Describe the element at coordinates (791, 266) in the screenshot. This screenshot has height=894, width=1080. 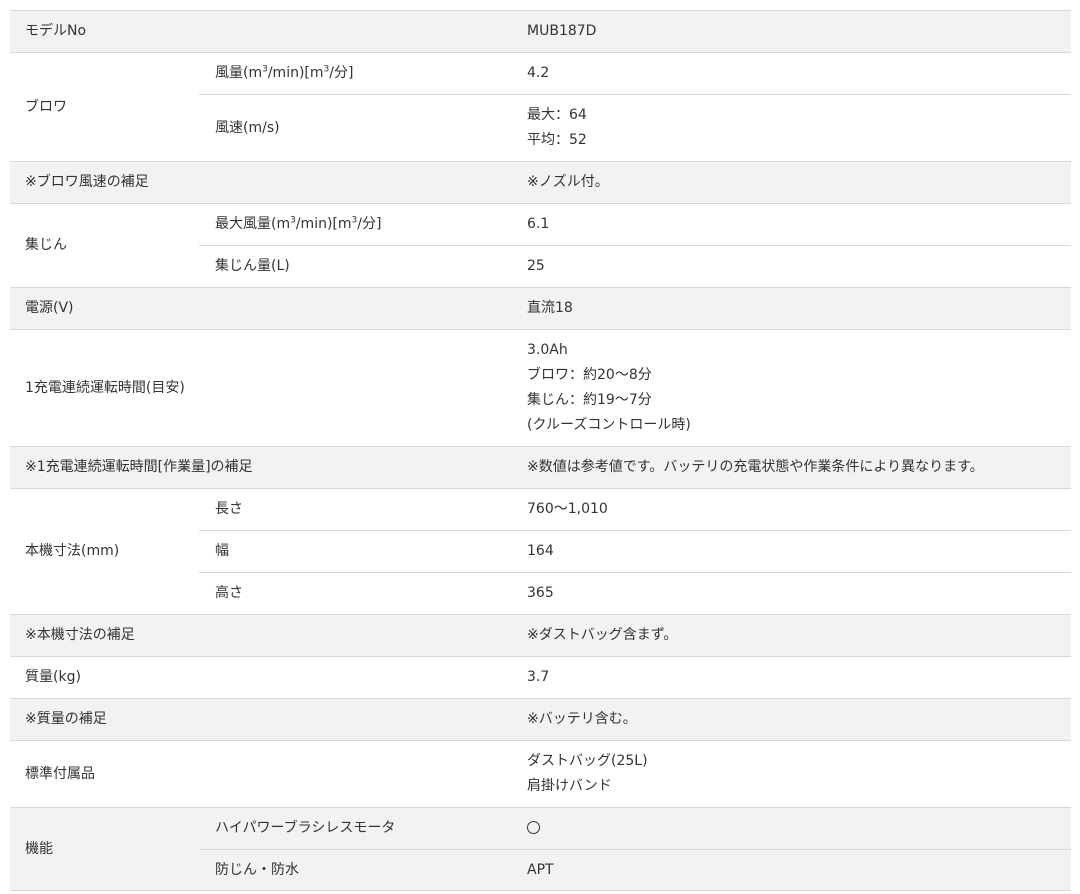
I see `spec-value: 25` at that location.